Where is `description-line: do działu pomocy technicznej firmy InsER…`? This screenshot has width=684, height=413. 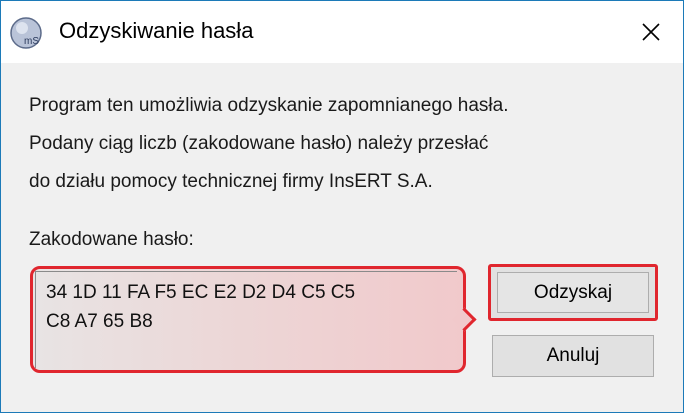 description-line: do działu pomocy technicznej firmy InsER… is located at coordinates (231, 181).